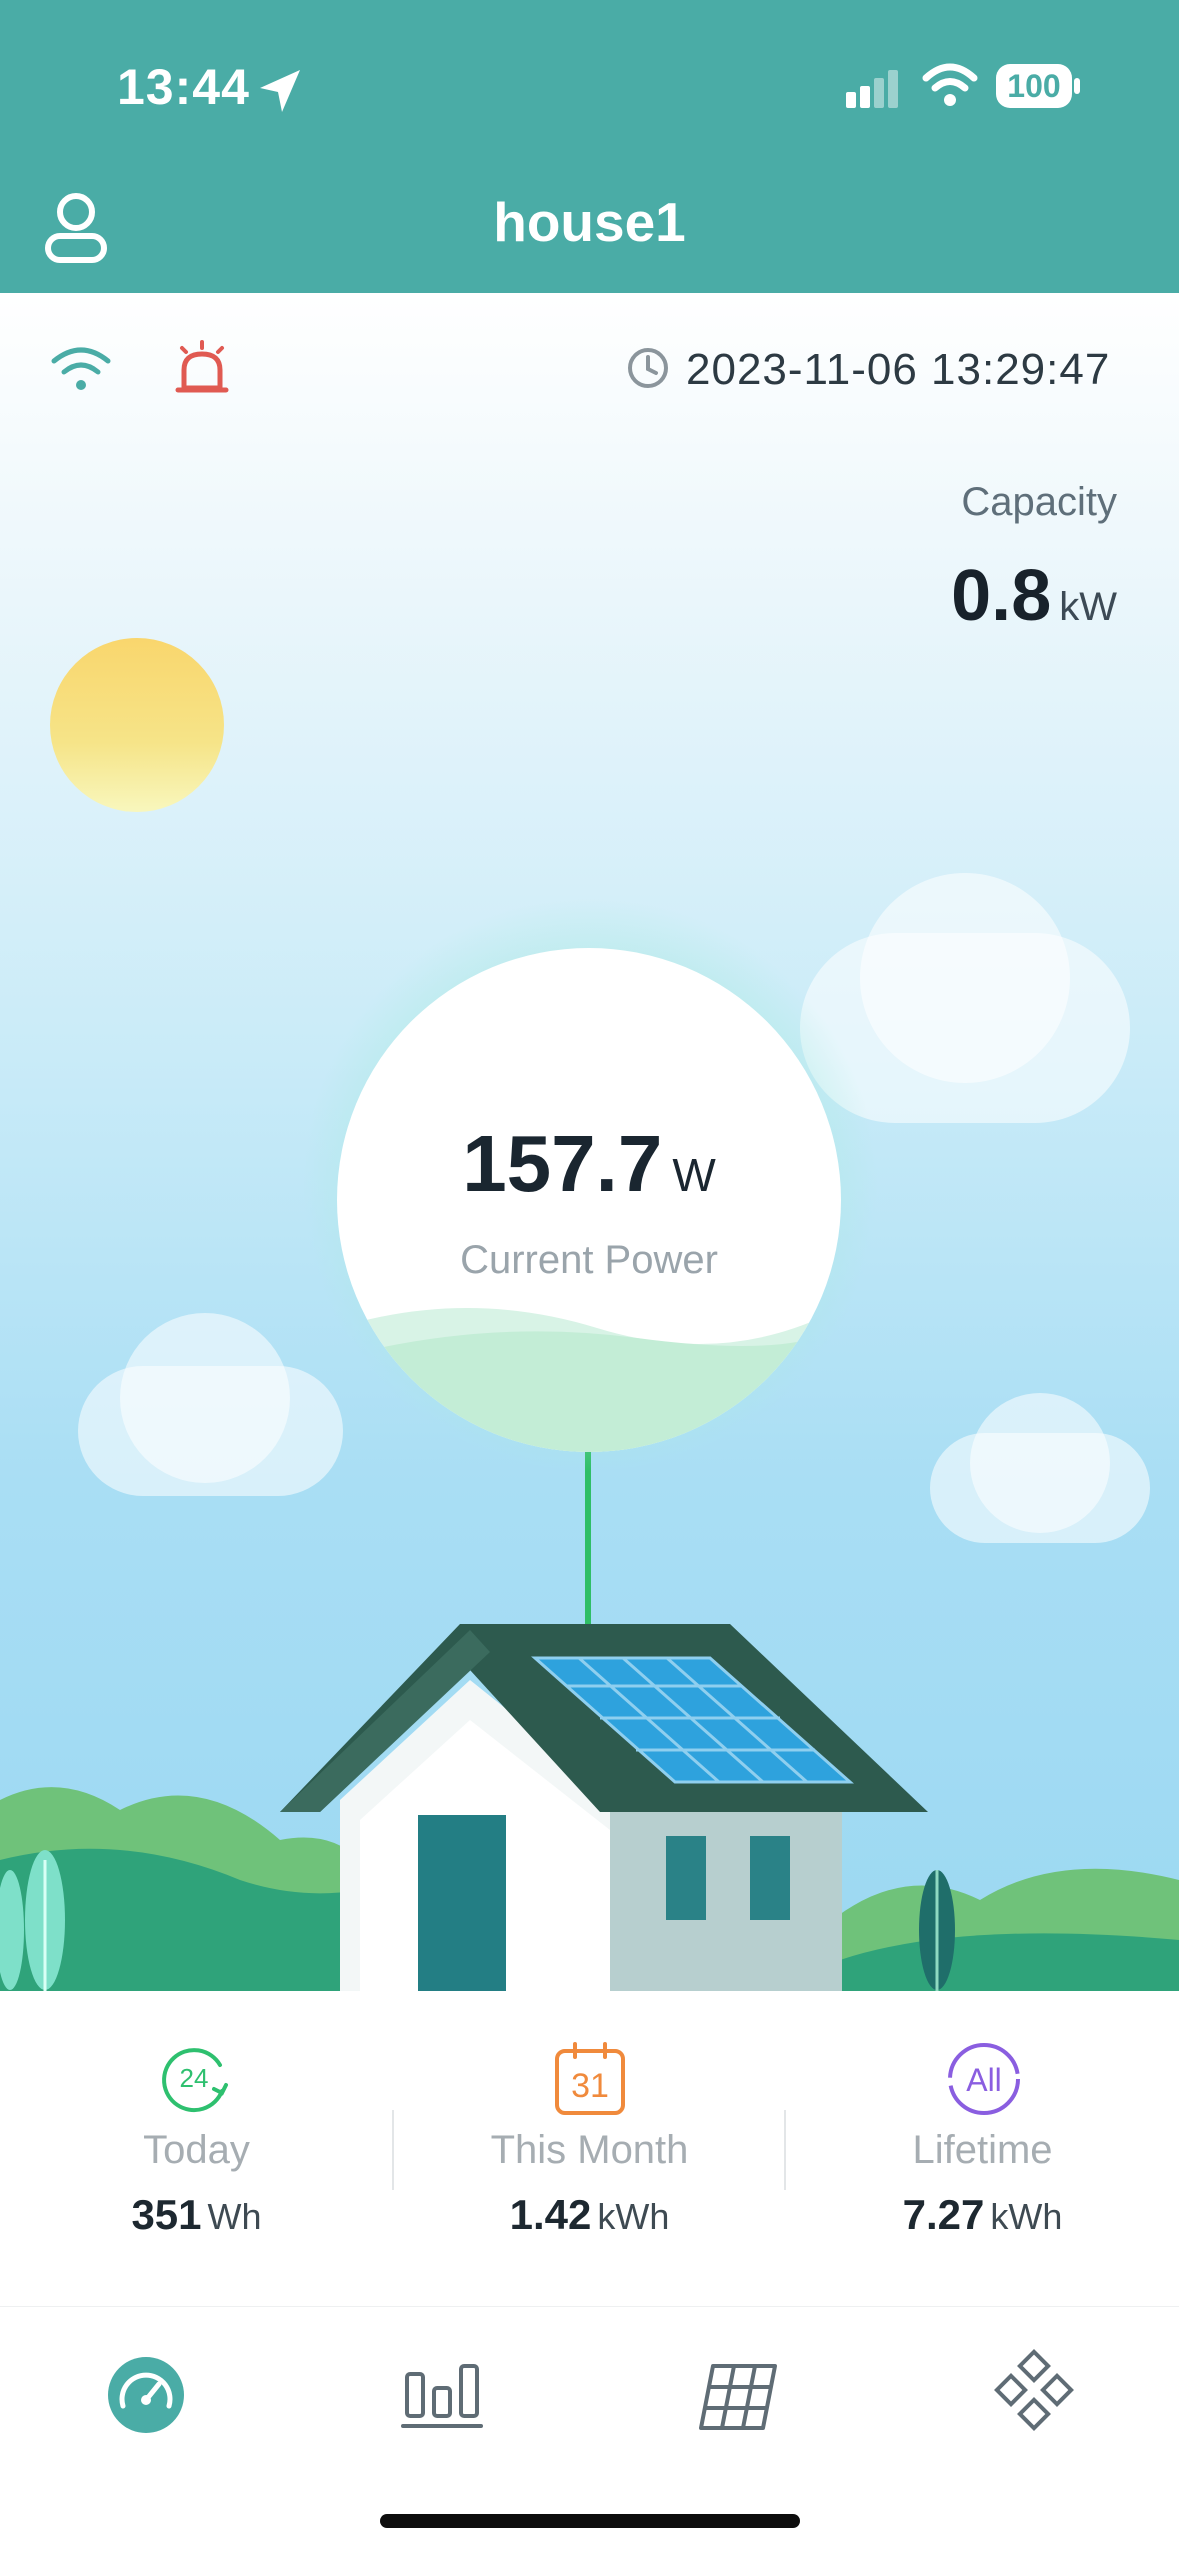 The width and height of the screenshot is (1179, 2556). Describe the element at coordinates (589, 1260) in the screenshot. I see `current-power-label: Current Power` at that location.